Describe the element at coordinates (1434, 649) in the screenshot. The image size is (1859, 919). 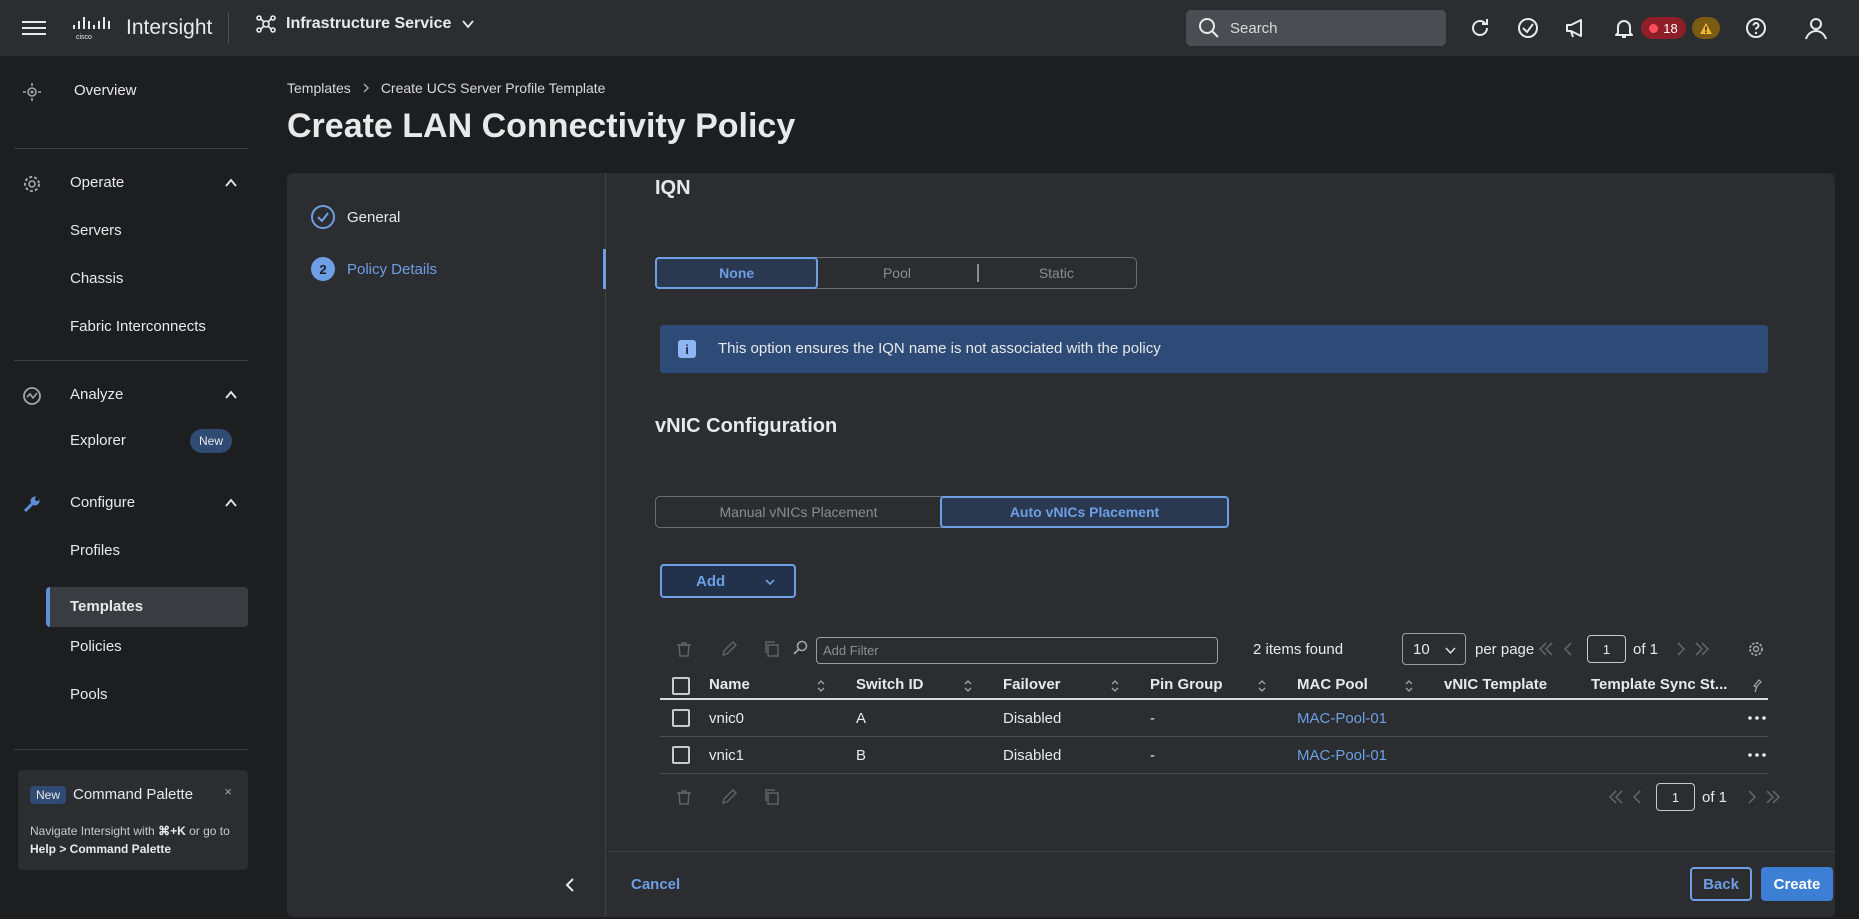
I see `per-page-select: 10` at that location.